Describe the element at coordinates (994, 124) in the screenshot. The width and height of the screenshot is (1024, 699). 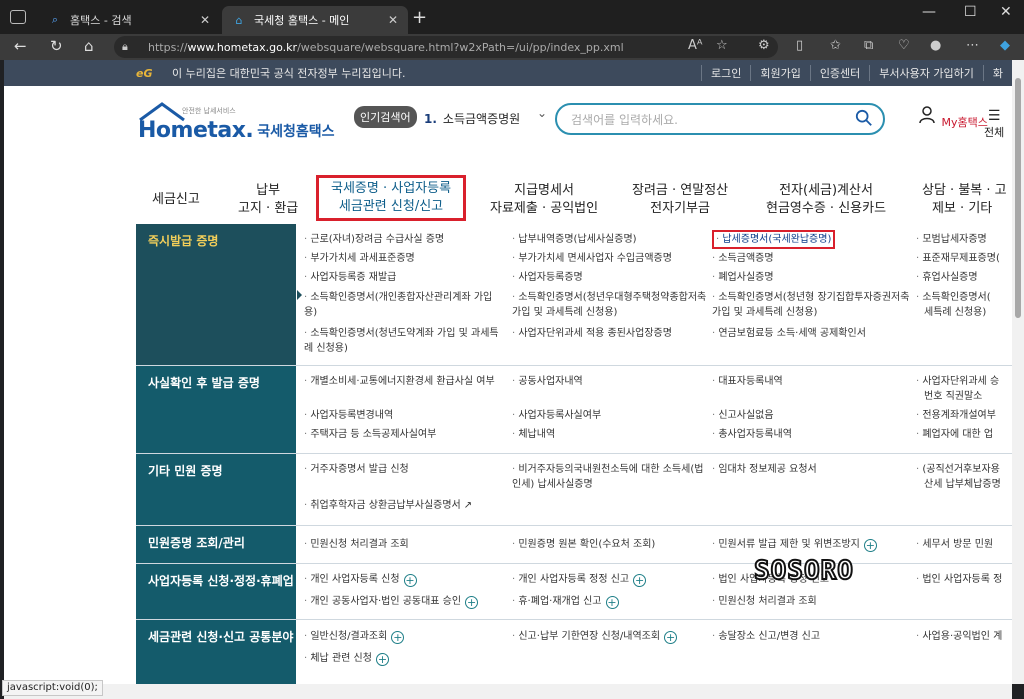
I see `all-menu-button: ☰ 전체` at that location.